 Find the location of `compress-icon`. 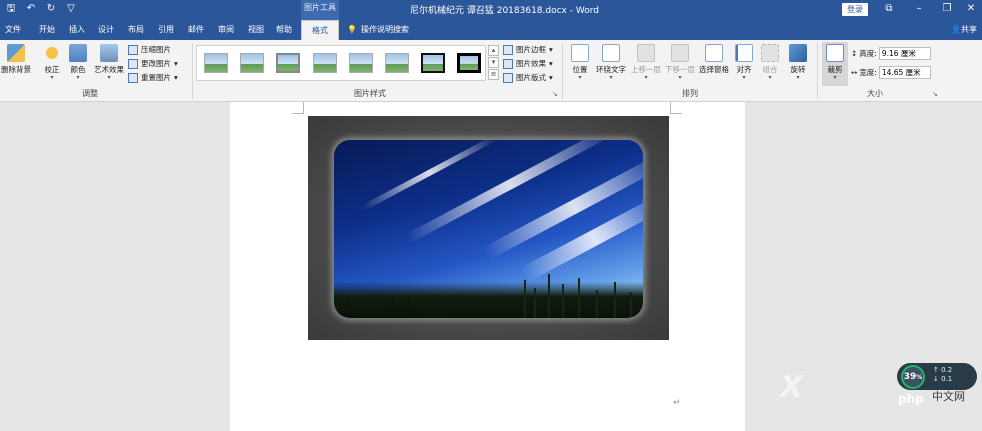

compress-icon is located at coordinates (133, 49).